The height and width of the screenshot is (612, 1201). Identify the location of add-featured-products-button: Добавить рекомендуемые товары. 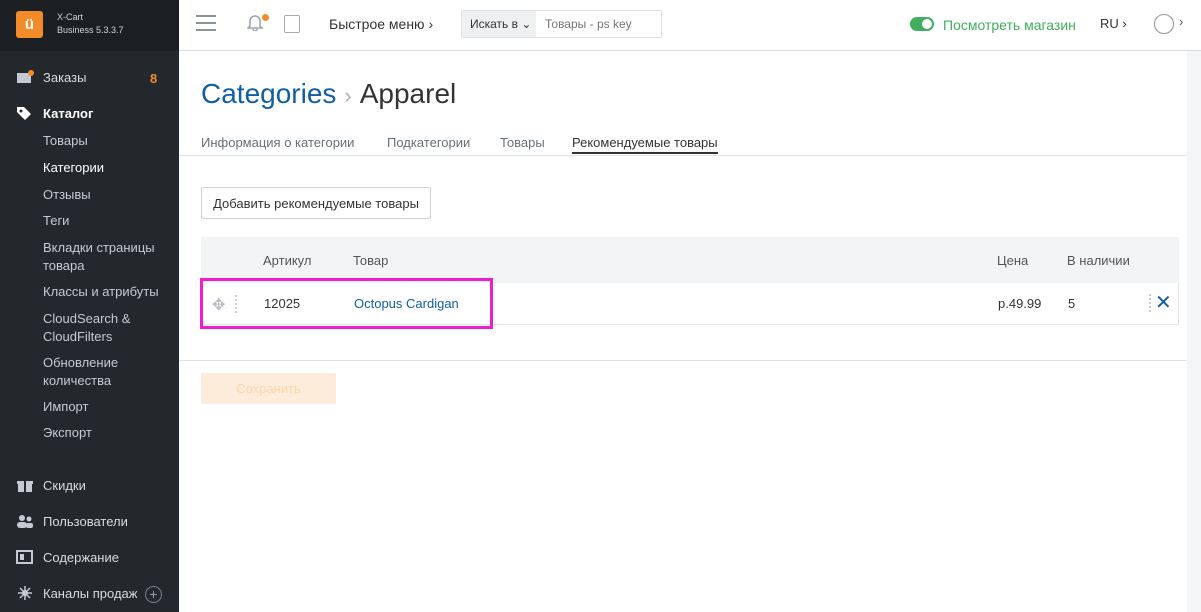
(316, 203).